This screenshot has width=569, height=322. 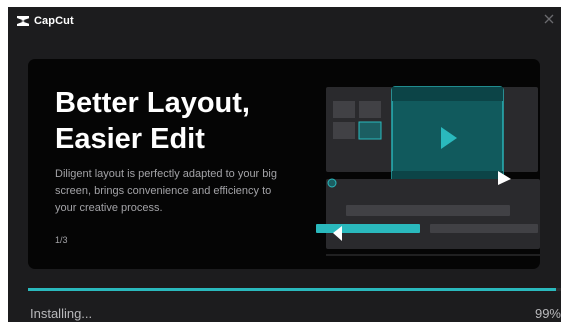 What do you see at coordinates (152, 103) in the screenshot?
I see `headline-line-1: Better Layout,` at bounding box center [152, 103].